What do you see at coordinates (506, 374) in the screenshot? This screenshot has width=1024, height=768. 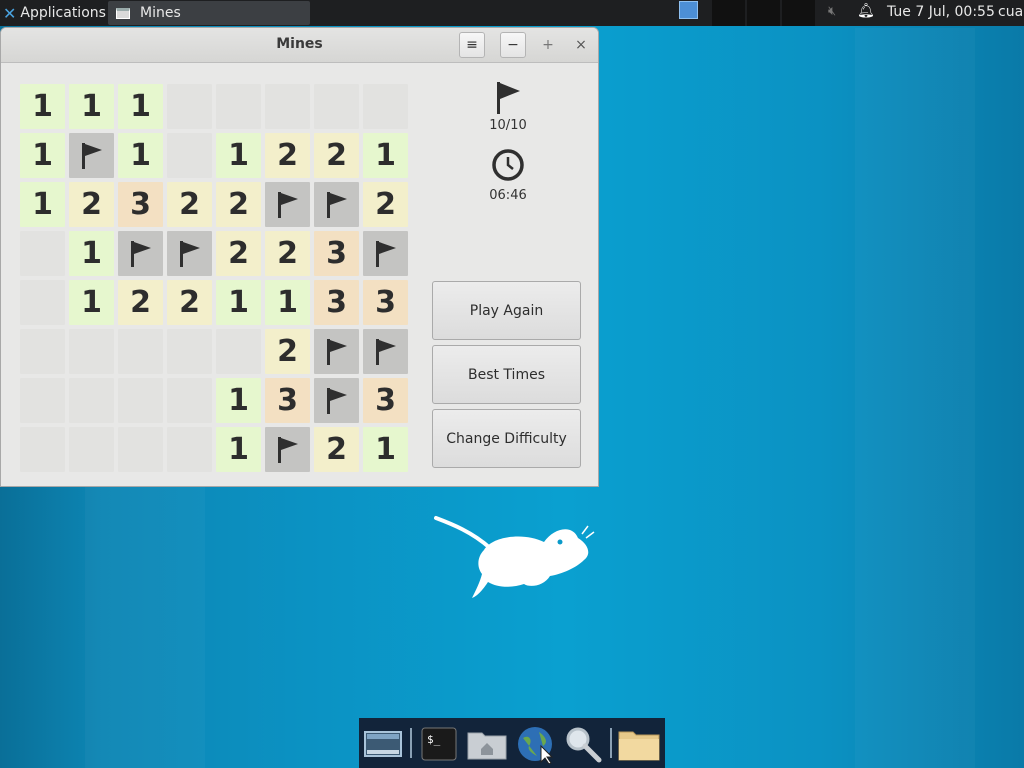 I see `best-times-button: Best Times` at bounding box center [506, 374].